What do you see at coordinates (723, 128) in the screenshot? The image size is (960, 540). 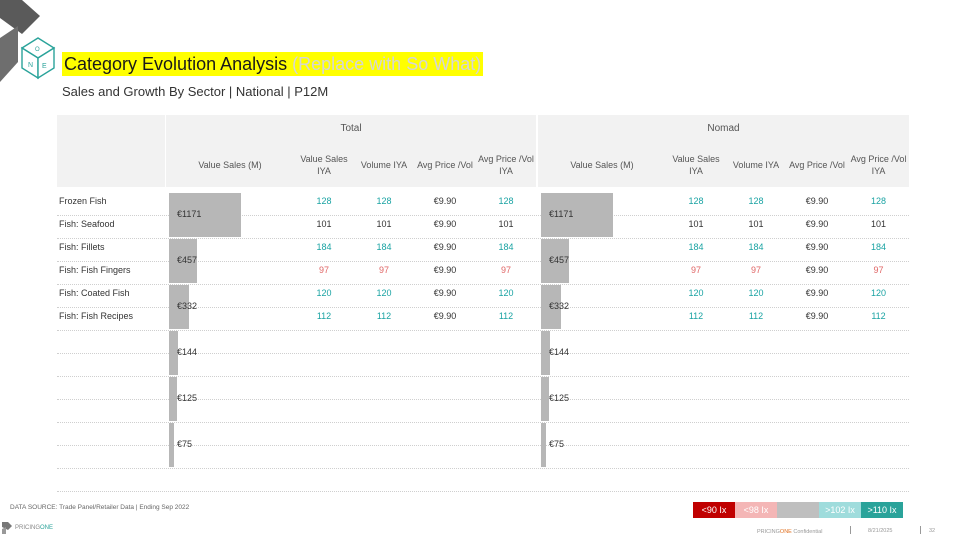 I see `group-title-nomad: Nomad` at bounding box center [723, 128].